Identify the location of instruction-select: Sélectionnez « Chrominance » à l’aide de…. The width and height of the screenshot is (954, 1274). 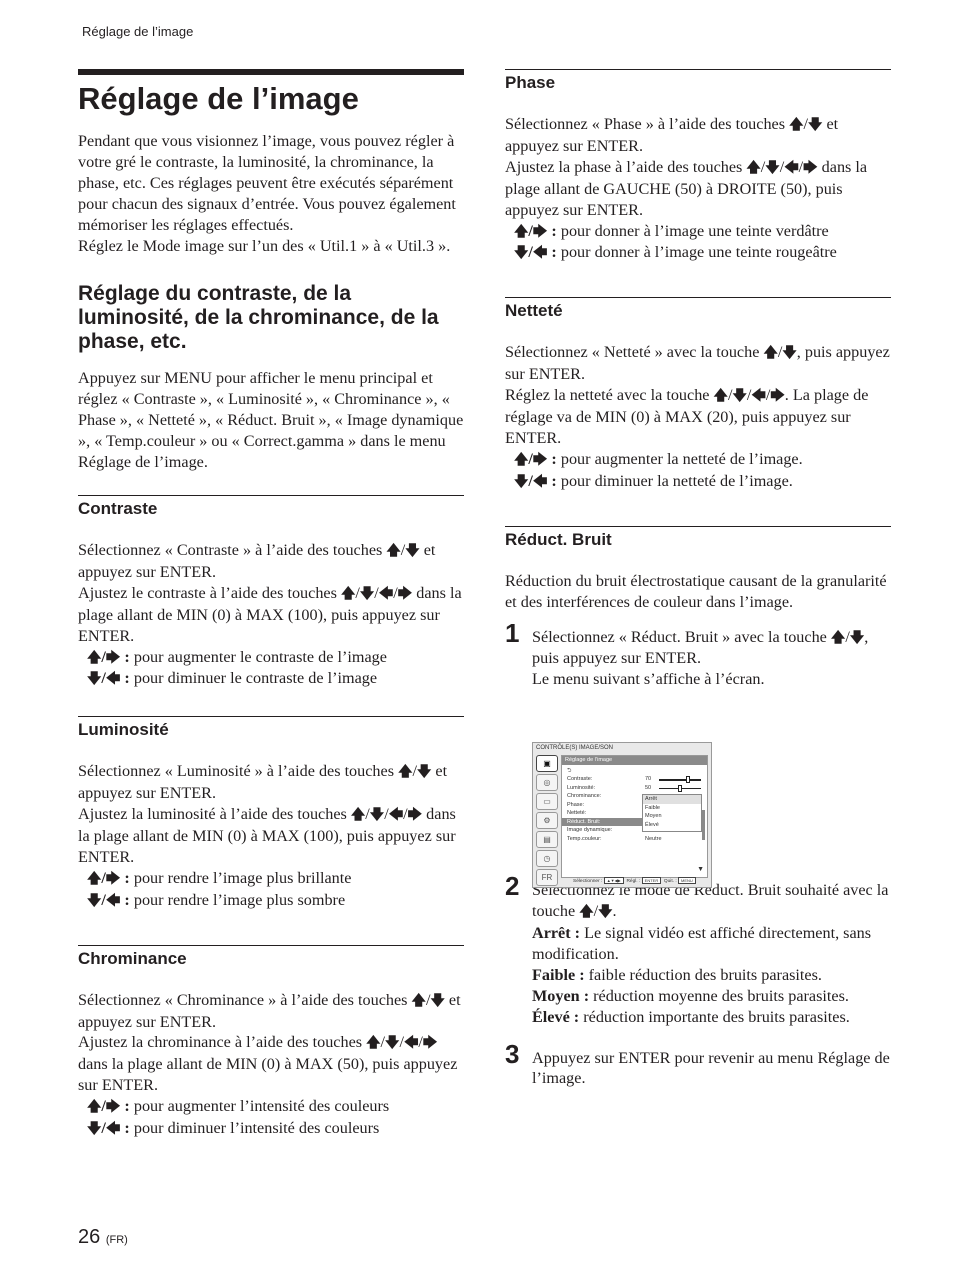
(269, 1010).